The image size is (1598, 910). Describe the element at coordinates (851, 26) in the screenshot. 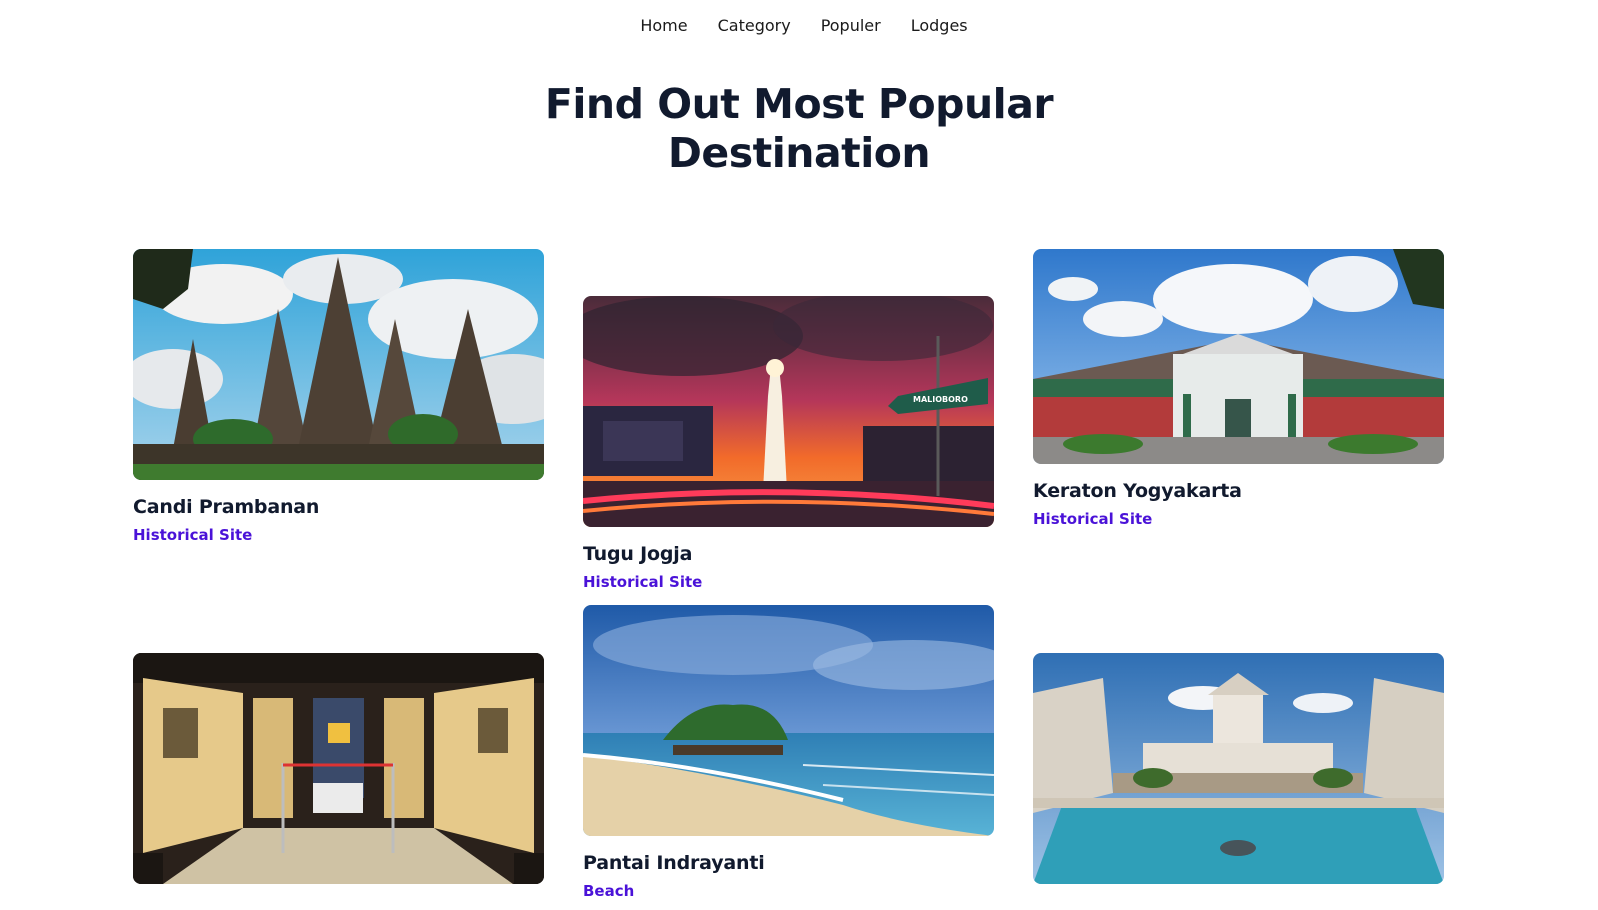

I see `nav-populer-link: Populer` at that location.